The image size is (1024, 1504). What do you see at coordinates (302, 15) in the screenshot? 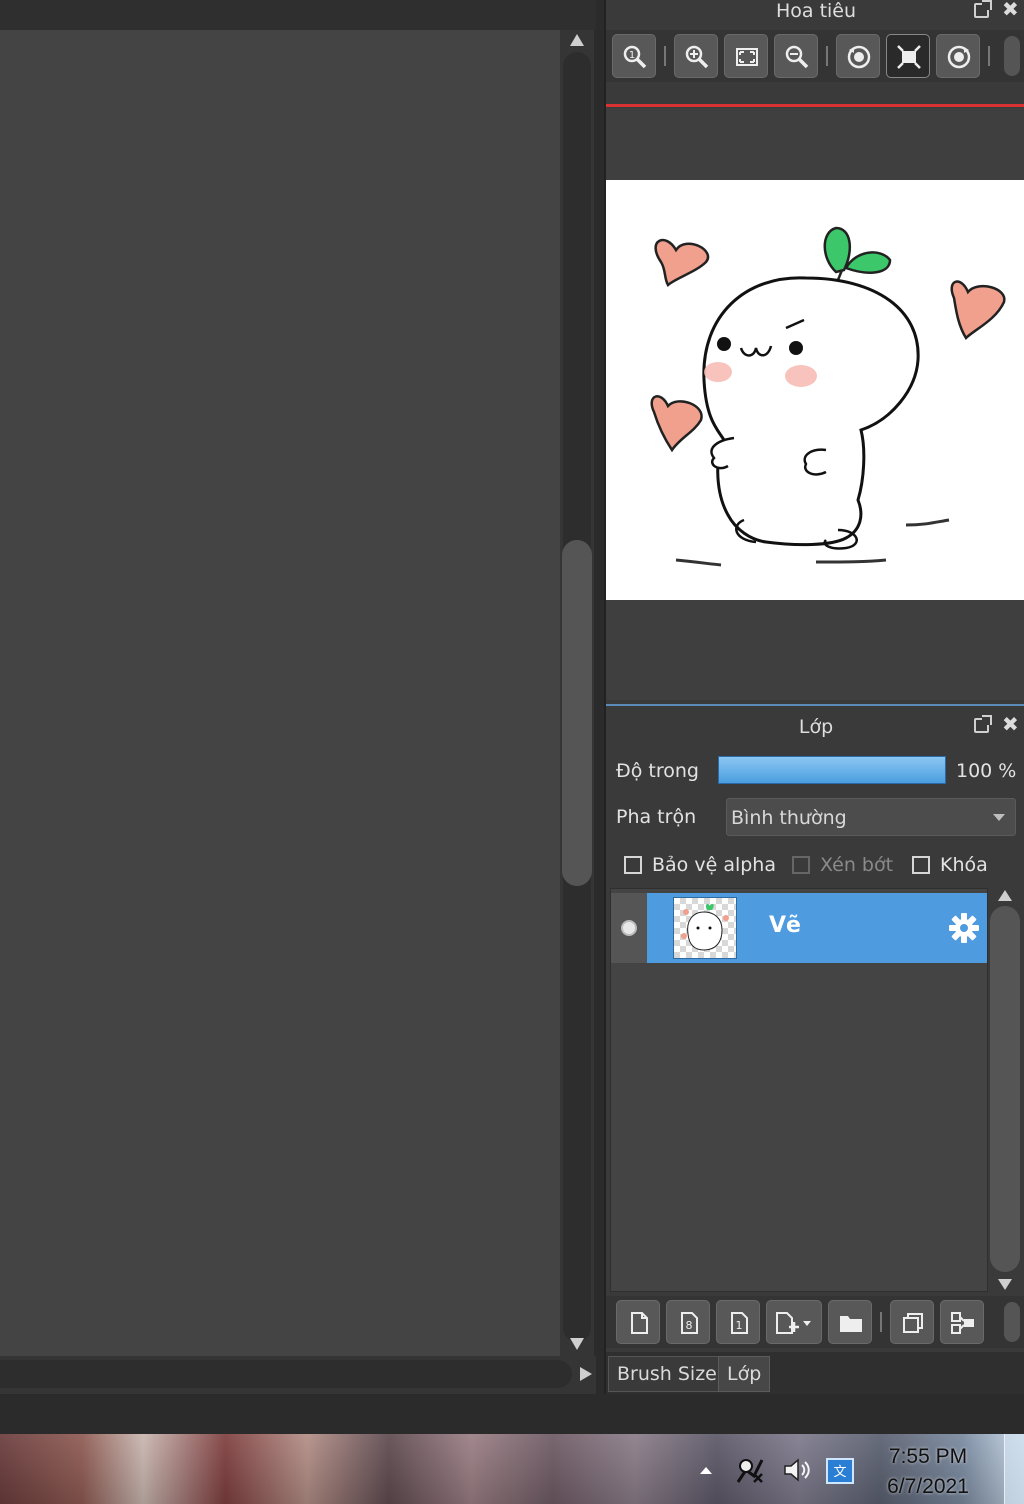
I see `top-strip` at bounding box center [302, 15].